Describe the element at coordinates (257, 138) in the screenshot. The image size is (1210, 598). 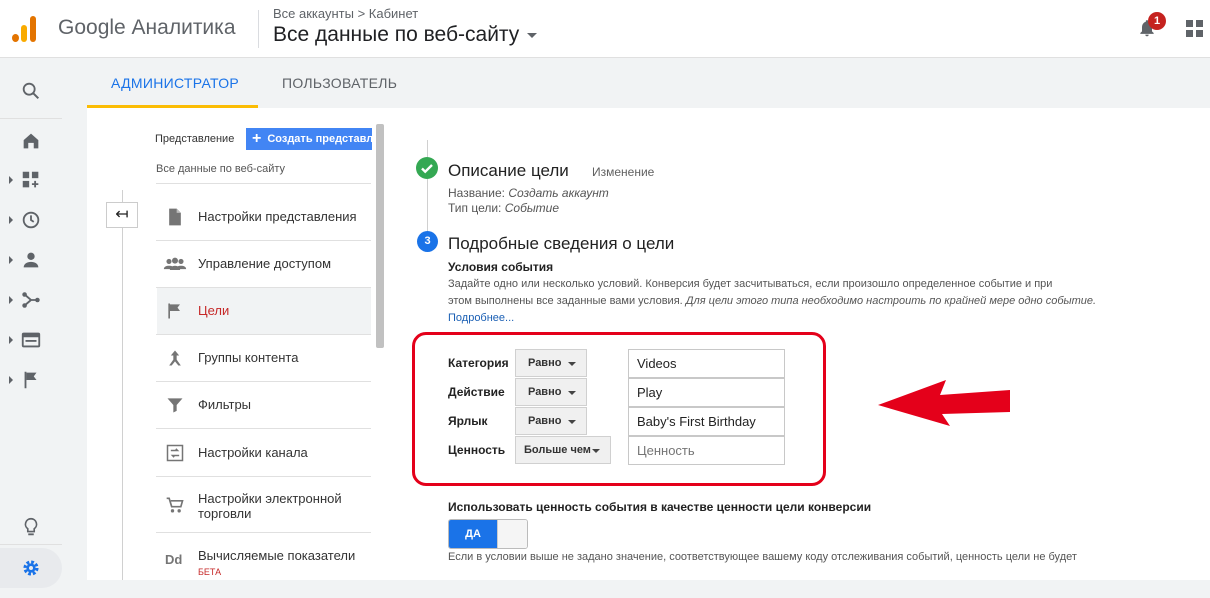
I see `plus-icon: +` at that location.